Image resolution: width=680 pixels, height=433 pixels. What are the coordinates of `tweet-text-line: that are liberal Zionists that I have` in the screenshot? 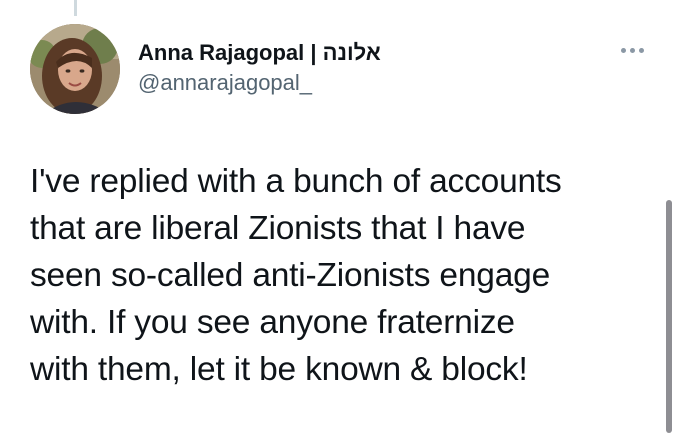 It's located at (278, 228).